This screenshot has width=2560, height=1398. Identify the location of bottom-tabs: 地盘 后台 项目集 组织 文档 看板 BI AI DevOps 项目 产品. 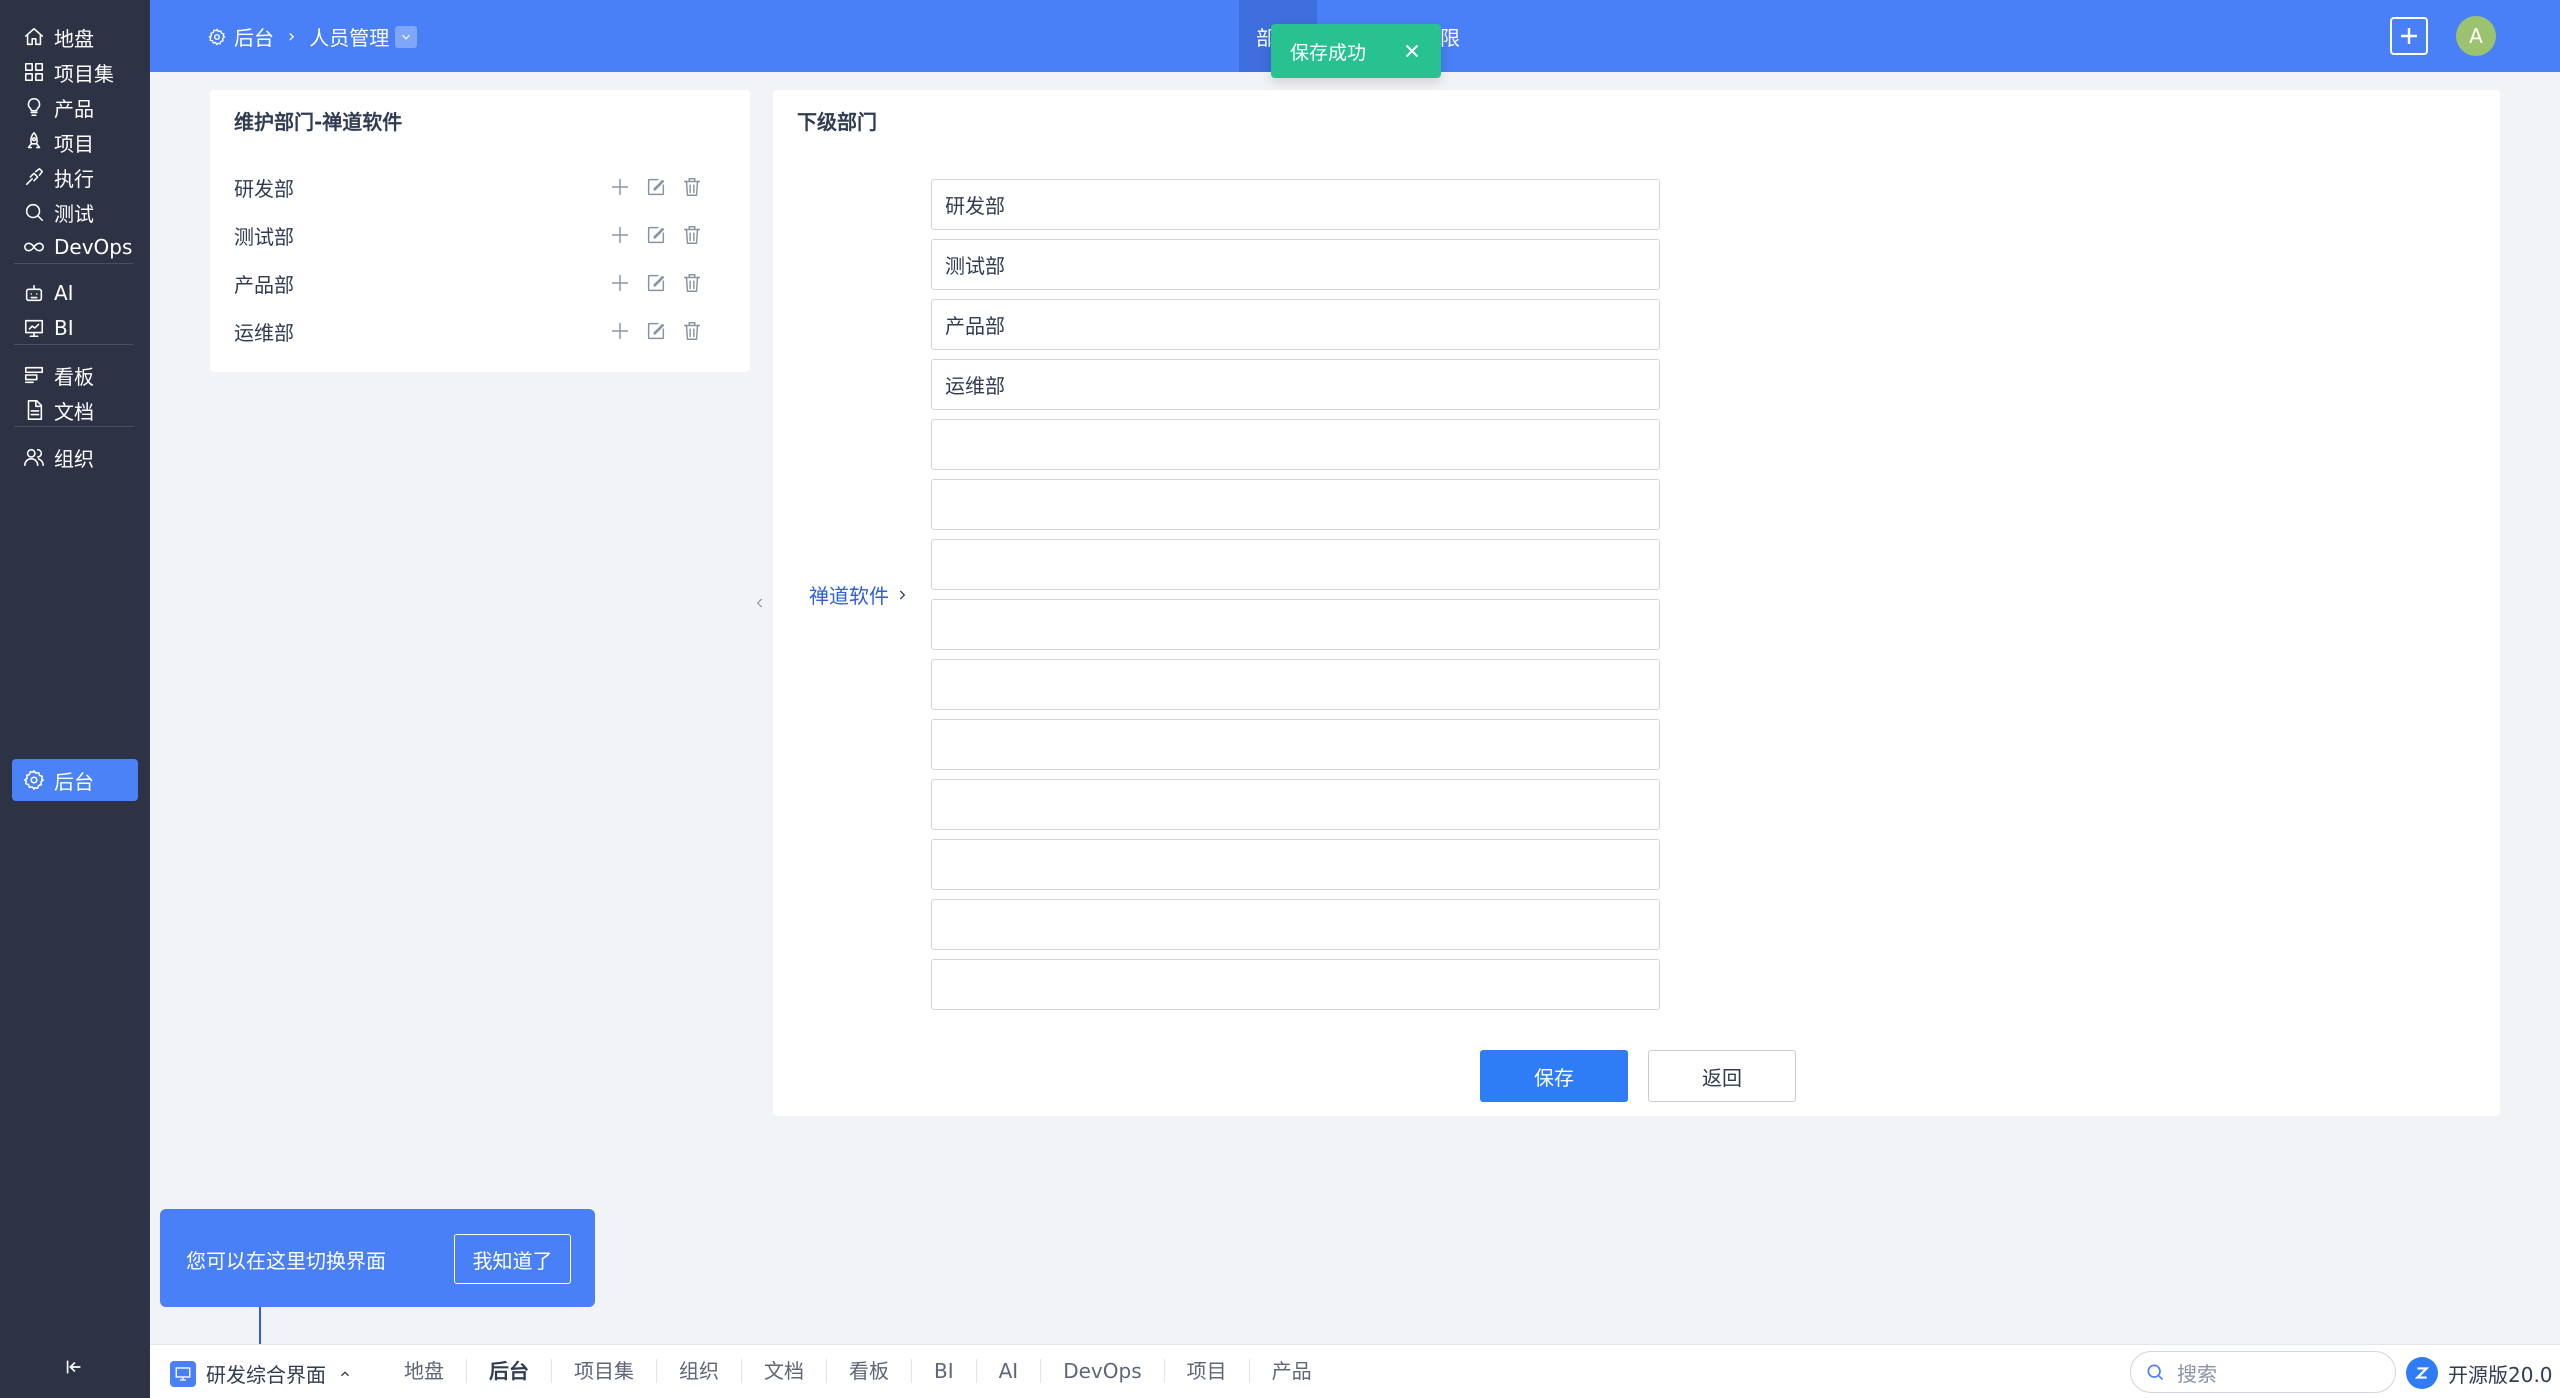
(858, 1371).